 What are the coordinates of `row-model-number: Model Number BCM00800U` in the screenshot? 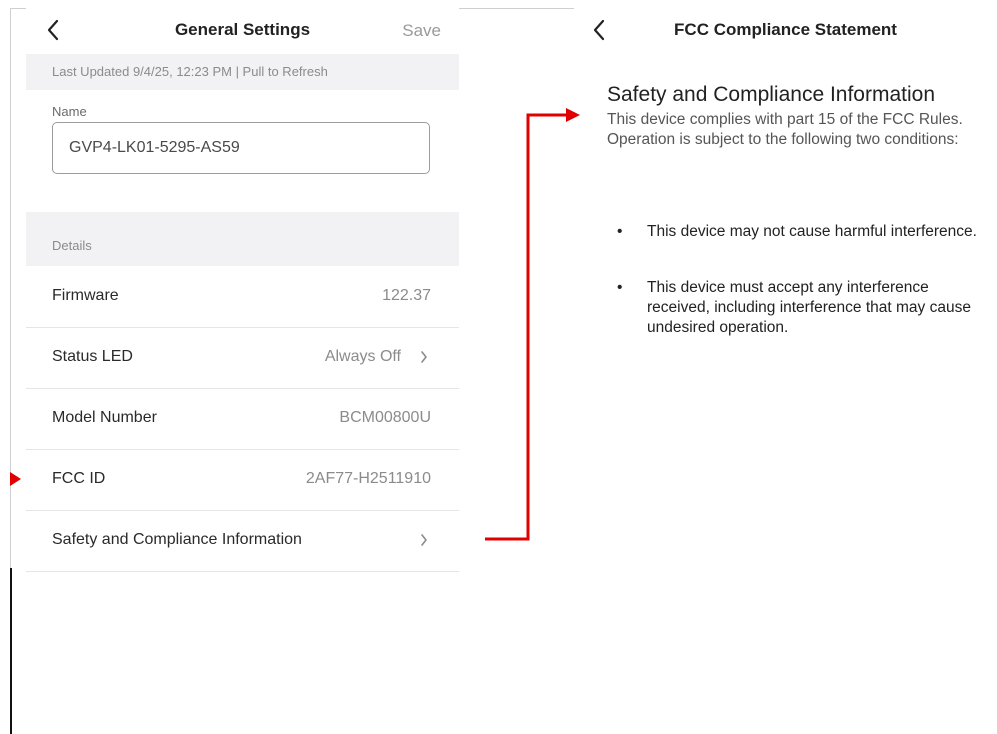 It's located at (242, 419).